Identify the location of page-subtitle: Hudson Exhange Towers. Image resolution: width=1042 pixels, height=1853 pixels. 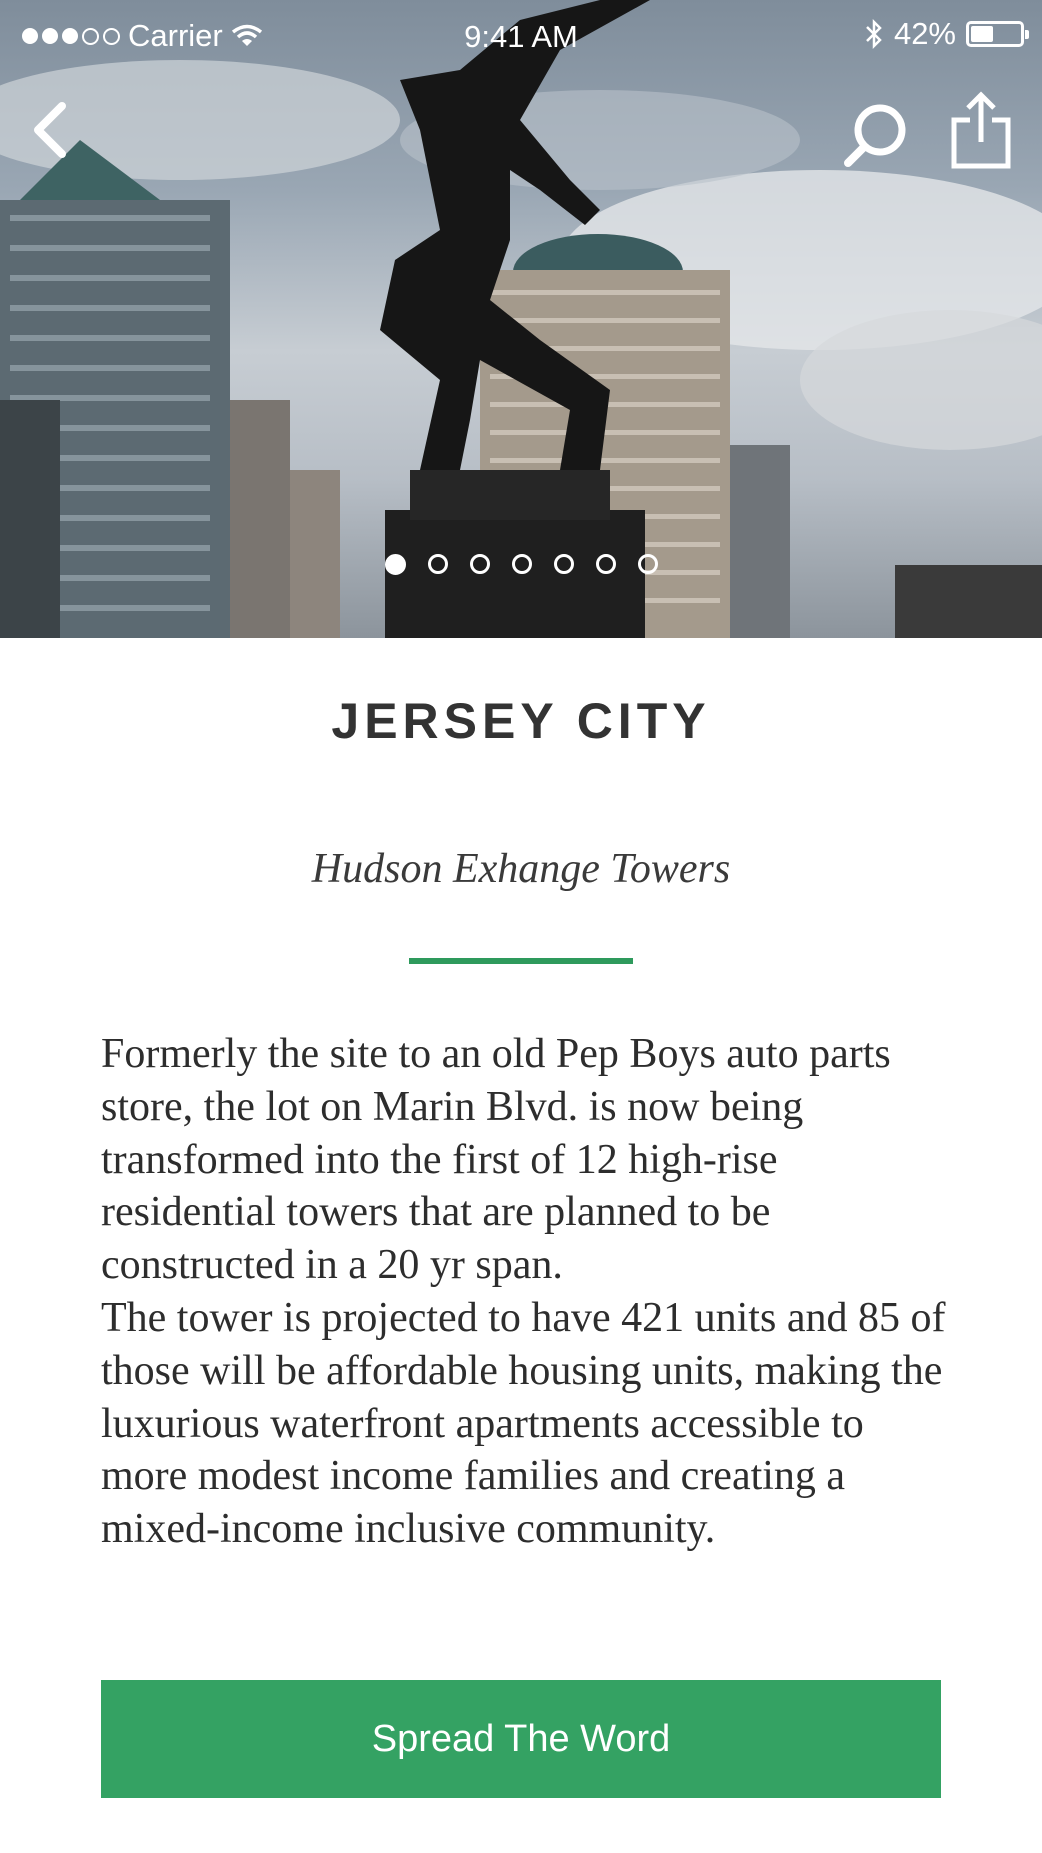
(521, 869).